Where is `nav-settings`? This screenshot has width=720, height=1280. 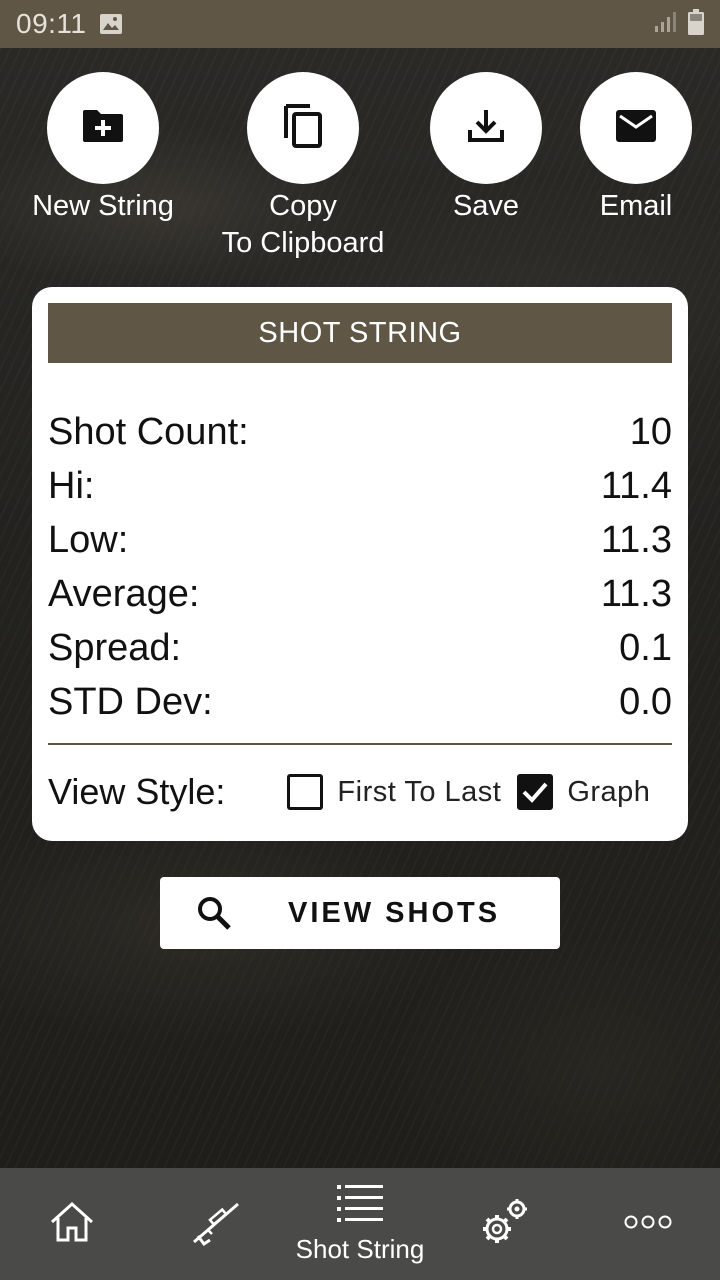 nav-settings is located at coordinates (504, 1224).